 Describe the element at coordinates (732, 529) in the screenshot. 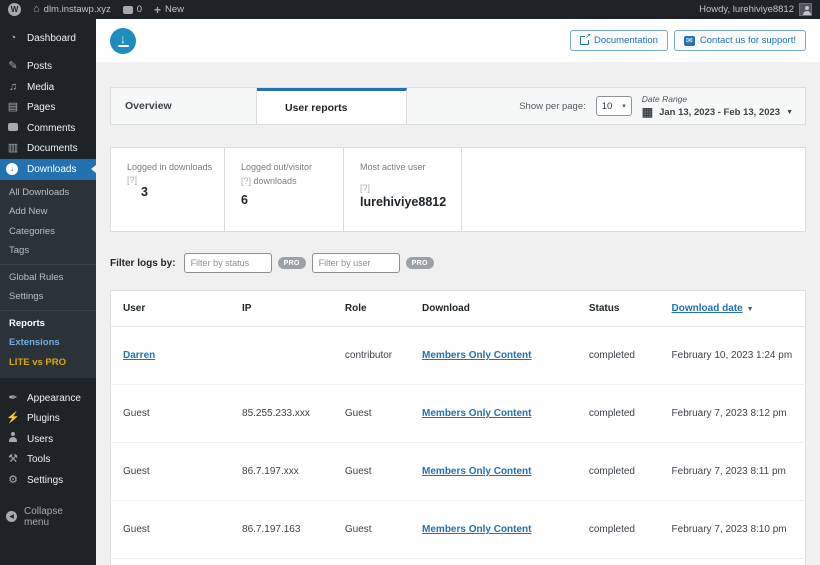

I see `date-cell: February 7, 2023 8:10 pm` at that location.